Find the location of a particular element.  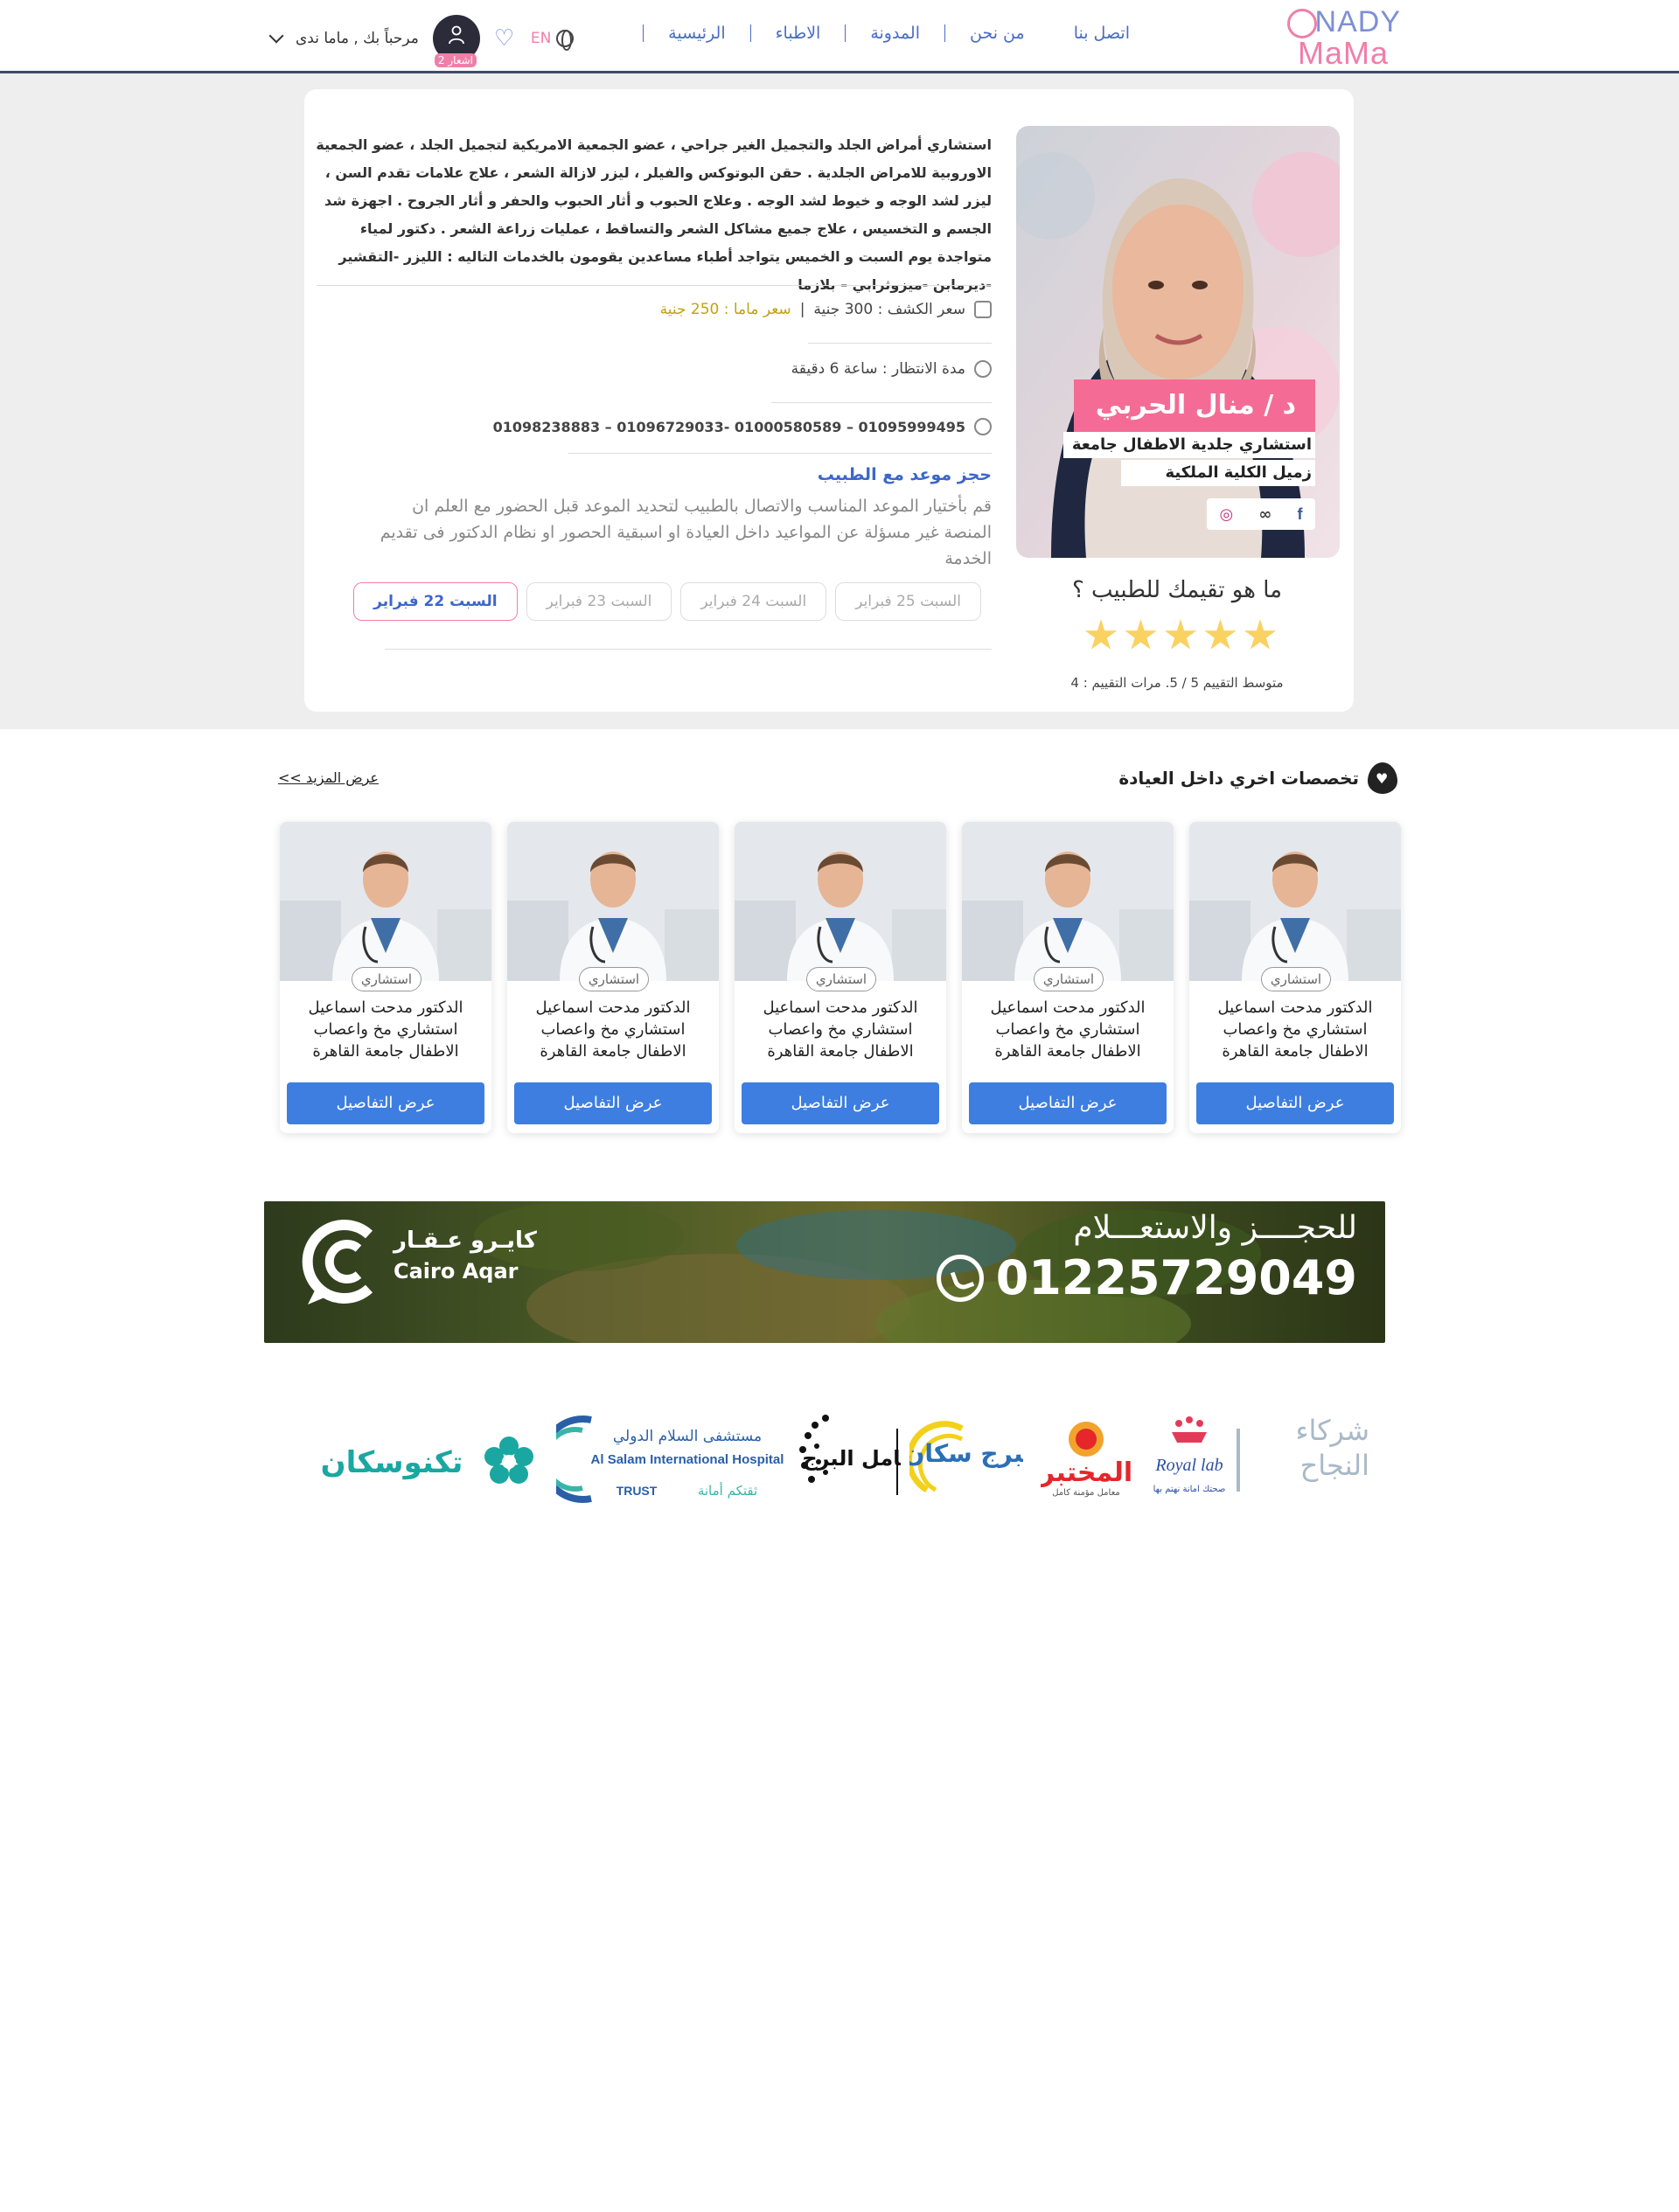

technoscan-wordmark: تكنوسكان is located at coordinates (392, 1462).